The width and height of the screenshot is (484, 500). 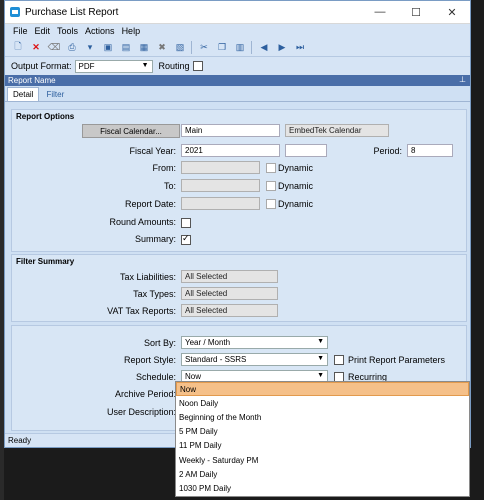 I want to click on user-description-label: User Description:, so click(x=141, y=412).